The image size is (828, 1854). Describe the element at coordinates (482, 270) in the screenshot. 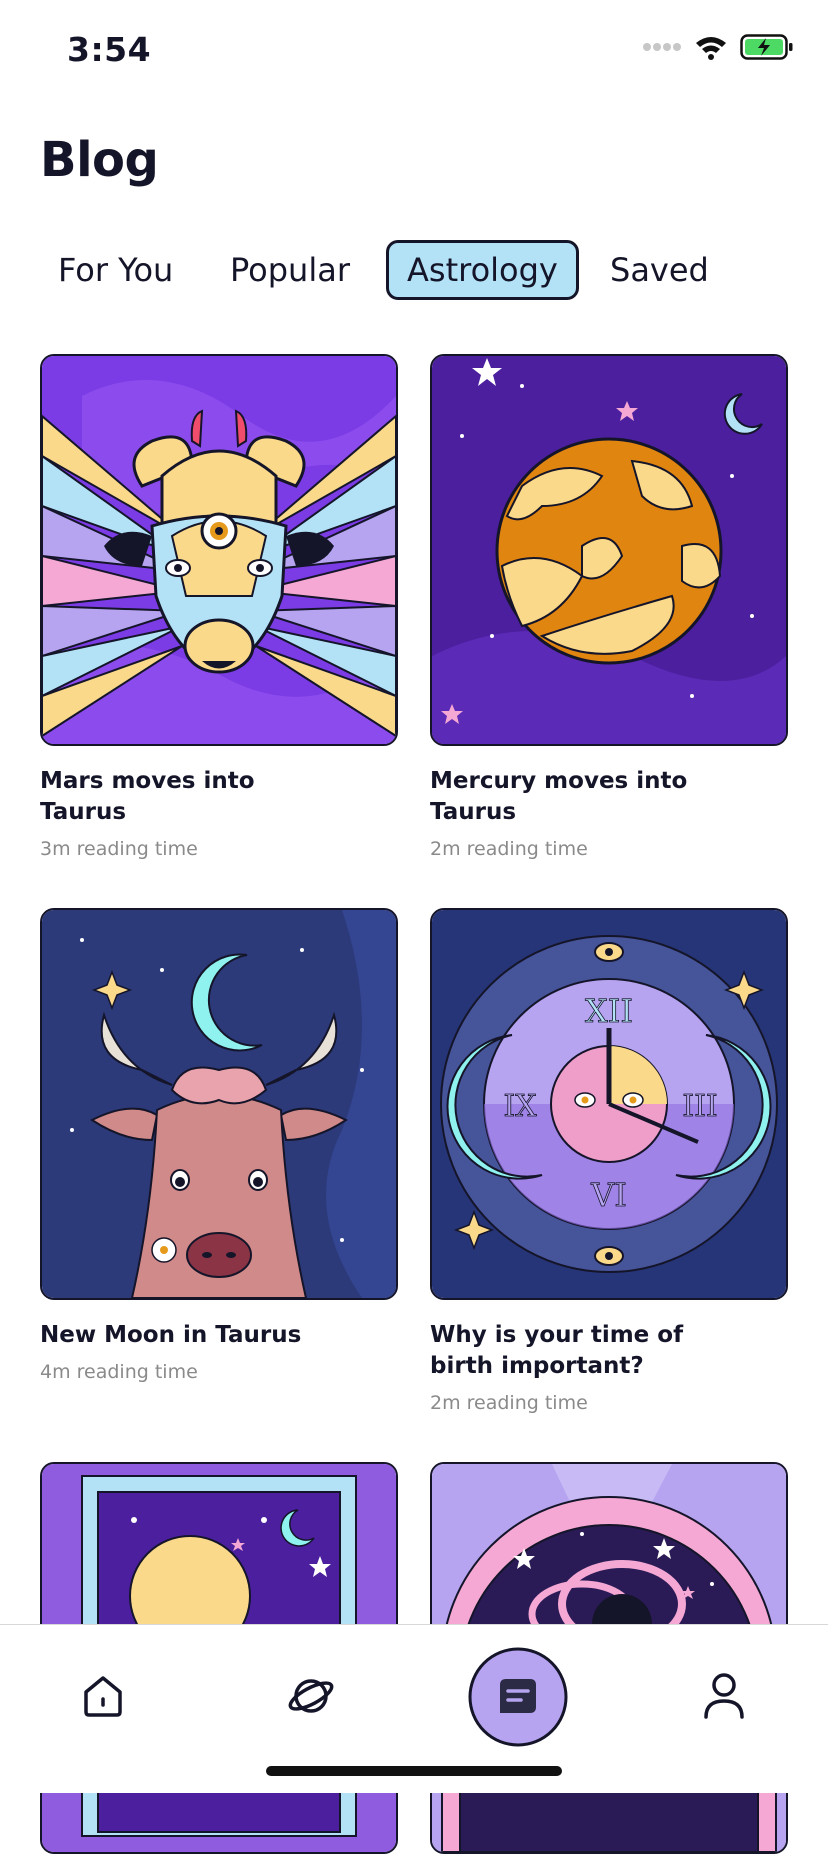

I see `tab-astrology: Astrology` at that location.